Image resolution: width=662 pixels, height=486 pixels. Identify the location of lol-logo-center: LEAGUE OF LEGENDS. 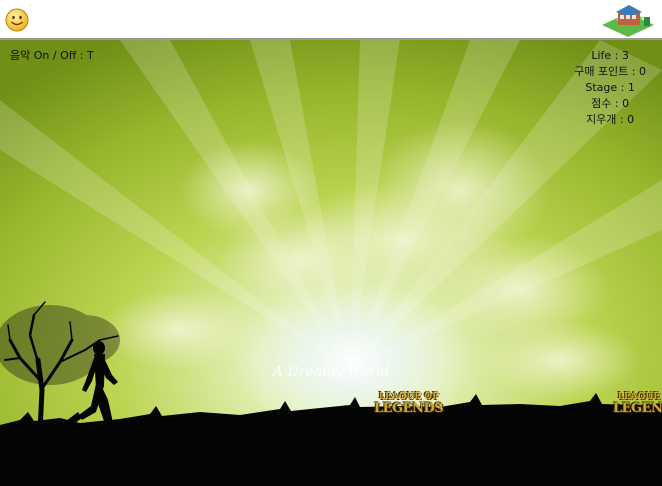
(409, 404).